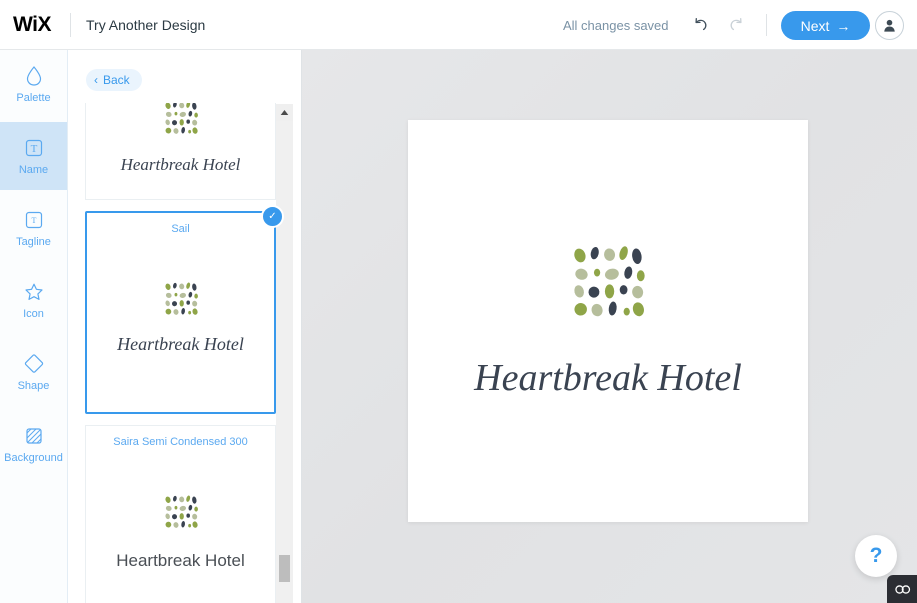  I want to click on redo-arrow-icon, so click(736, 24).